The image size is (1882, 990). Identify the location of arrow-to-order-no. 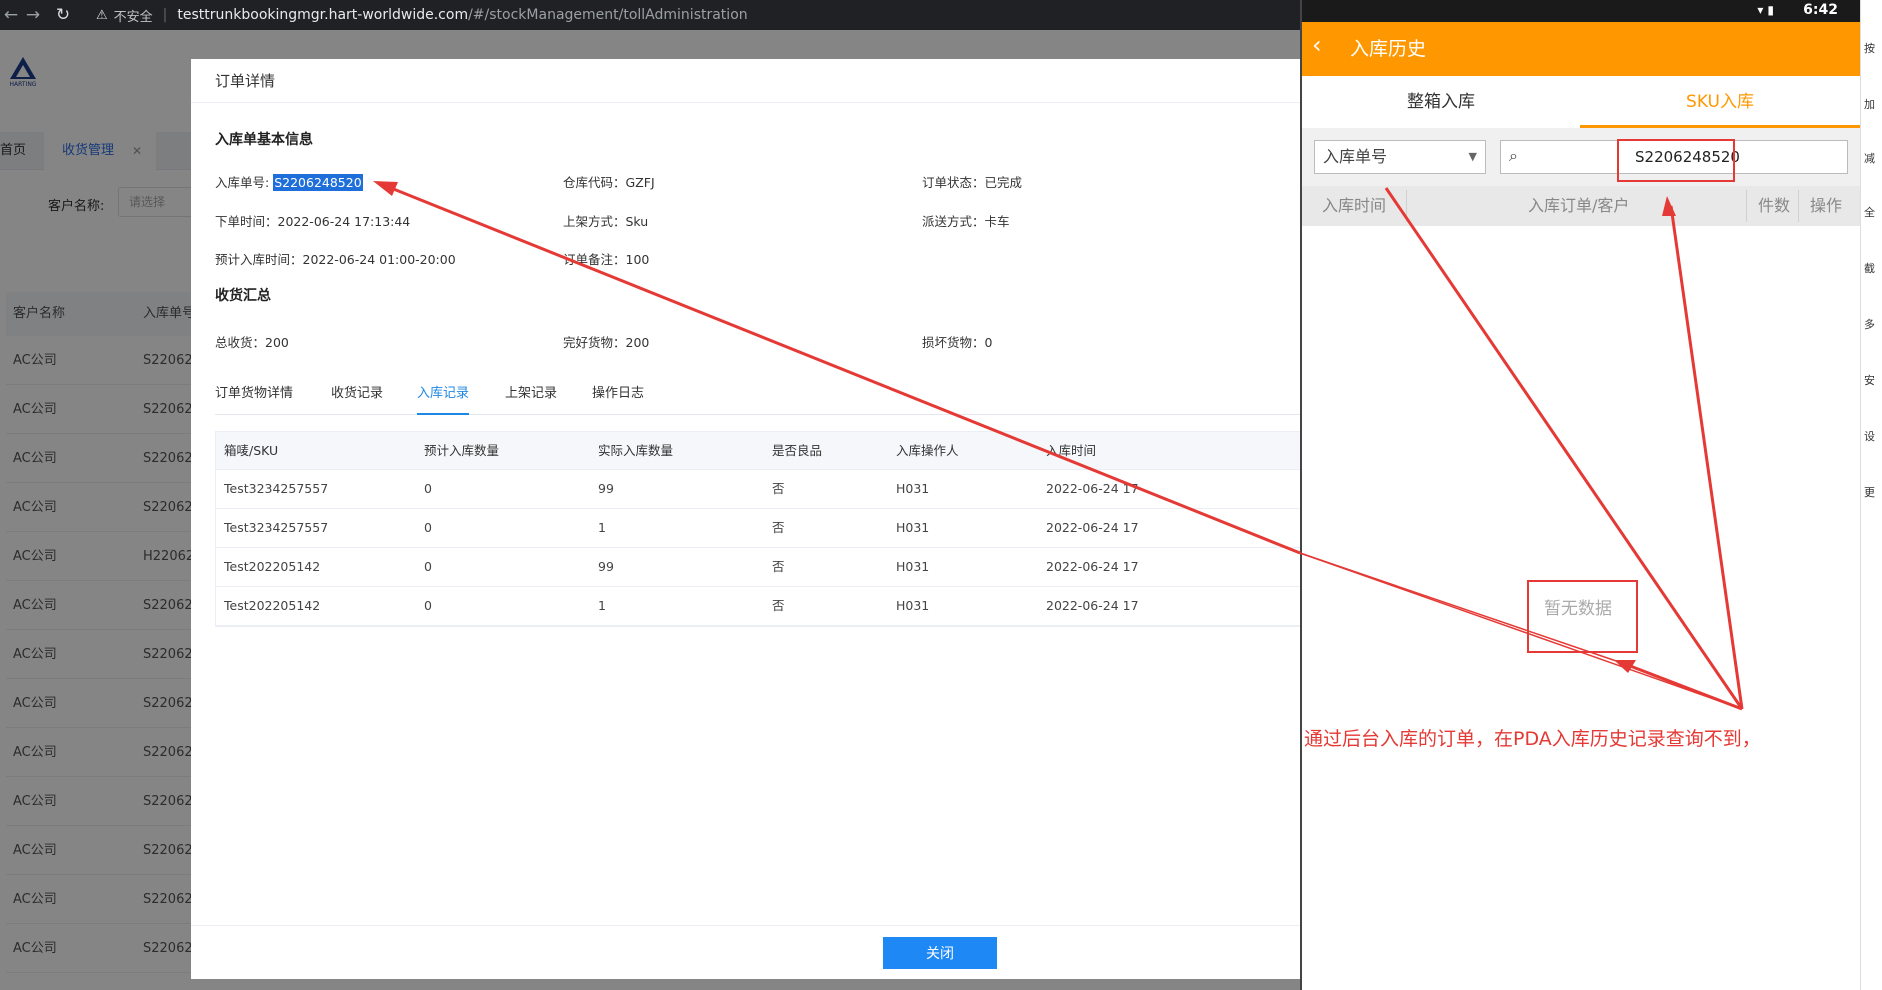
(1564, 448).